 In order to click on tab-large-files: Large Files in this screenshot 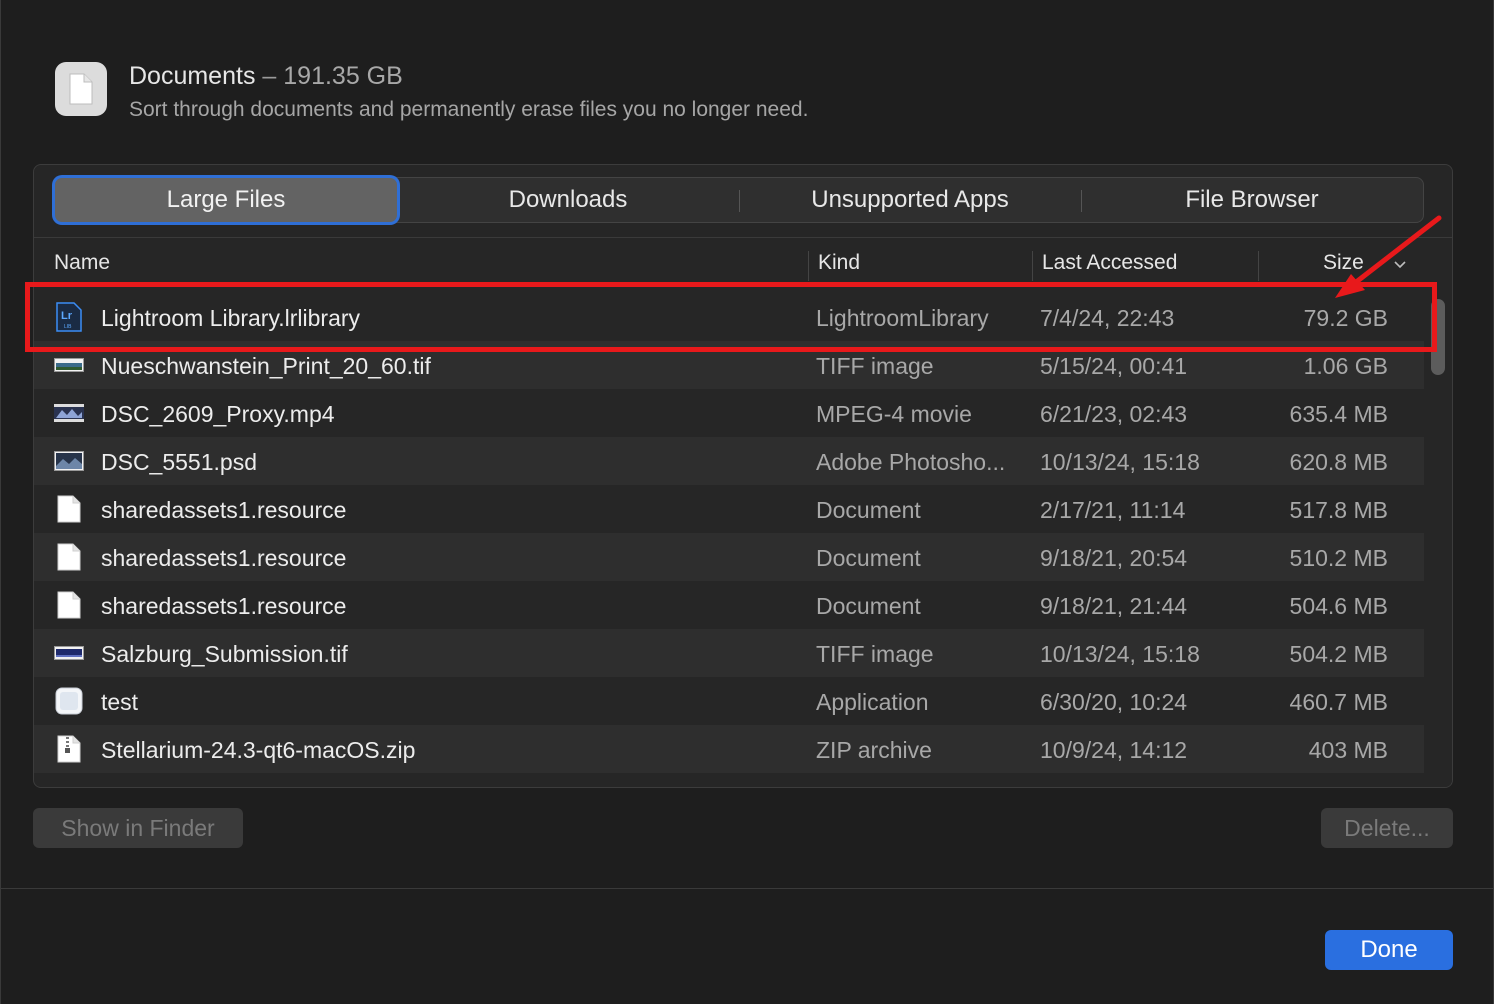, I will do `click(226, 200)`.